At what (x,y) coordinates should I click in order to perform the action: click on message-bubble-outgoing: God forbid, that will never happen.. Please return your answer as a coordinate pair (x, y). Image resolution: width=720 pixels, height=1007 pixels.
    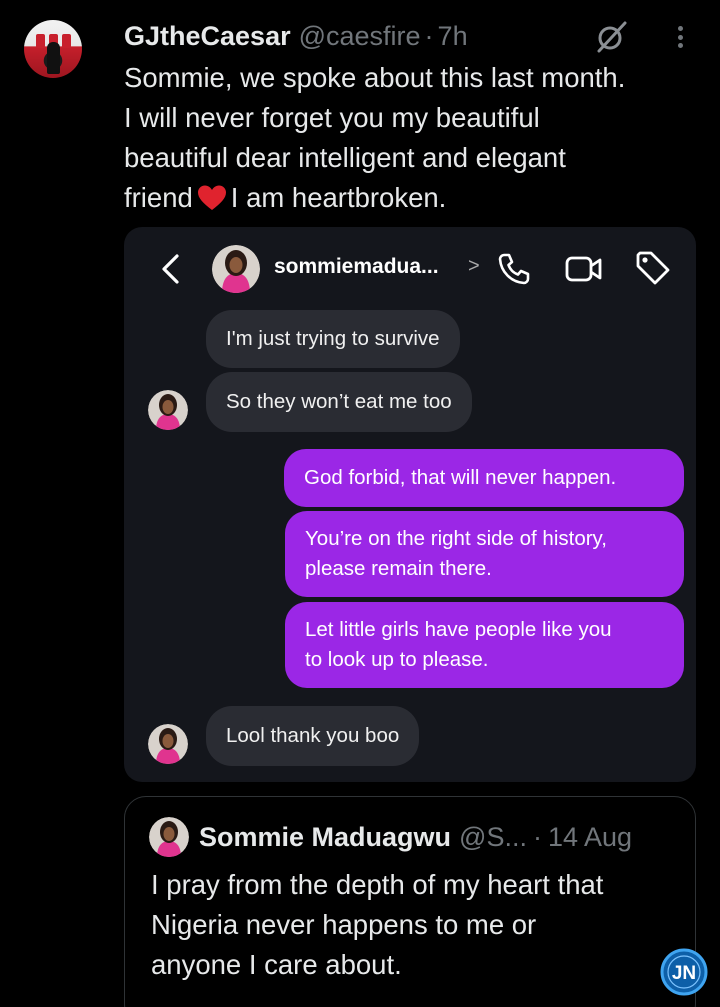
    Looking at the image, I should click on (484, 478).